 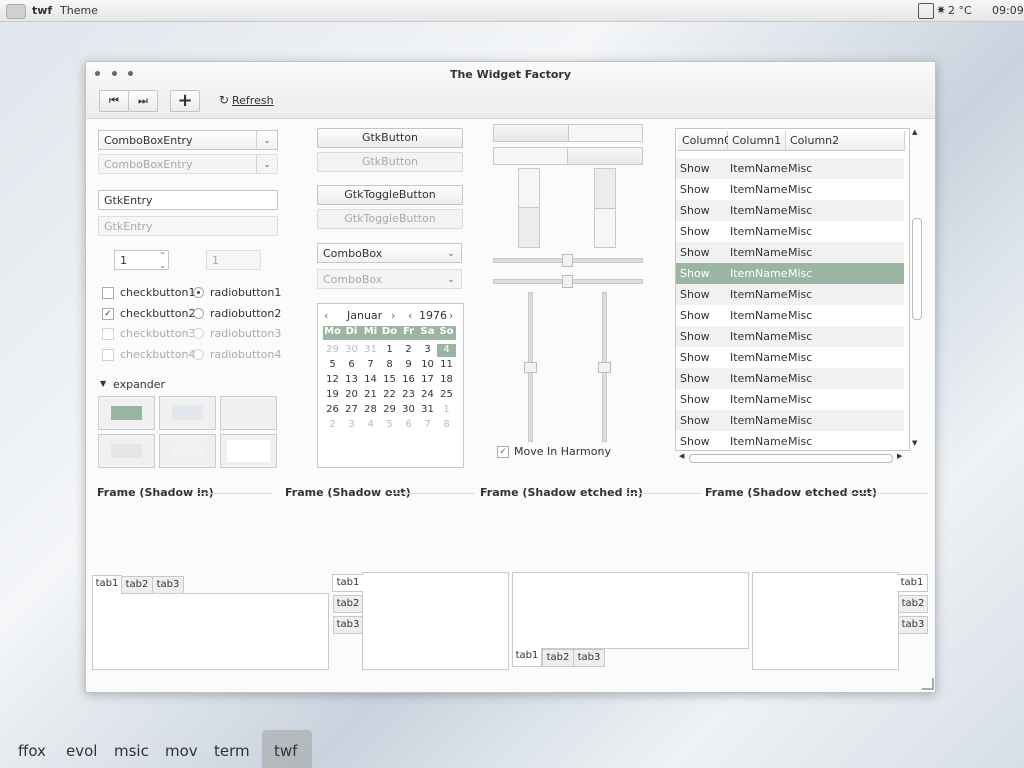 What do you see at coordinates (451, 315) in the screenshot?
I see `next-year-icon: ›` at bounding box center [451, 315].